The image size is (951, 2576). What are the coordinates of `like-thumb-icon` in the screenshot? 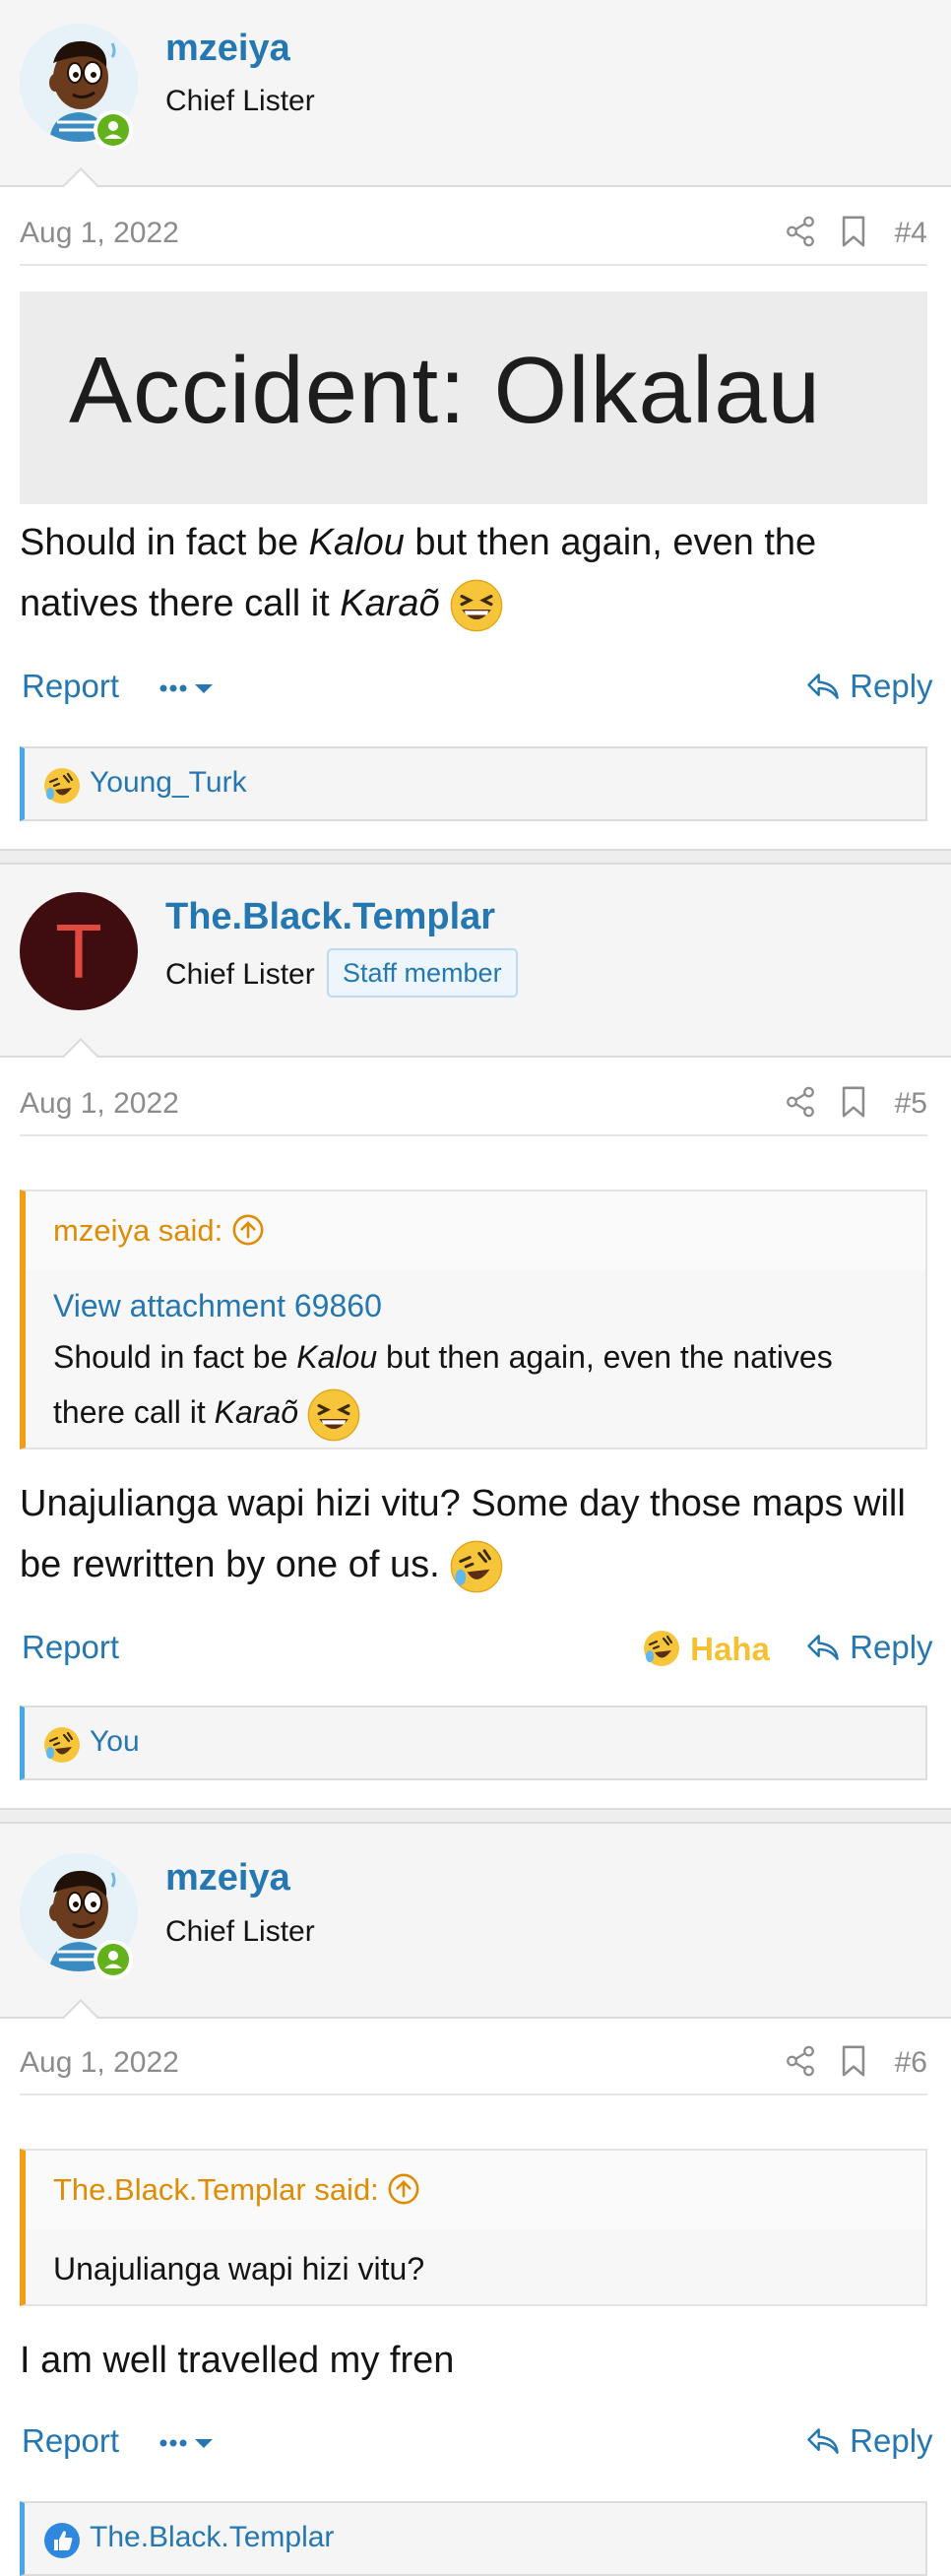 It's located at (62, 2540).